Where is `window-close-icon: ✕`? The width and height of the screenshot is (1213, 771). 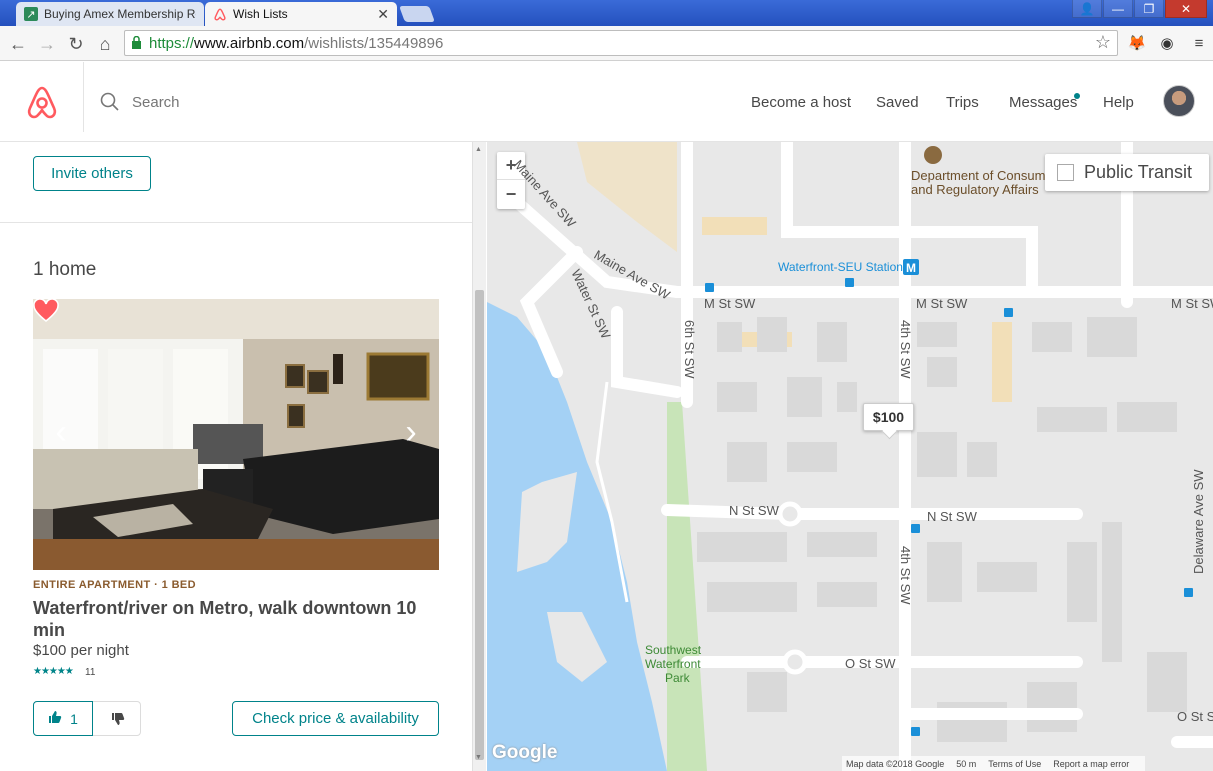 window-close-icon: ✕ is located at coordinates (1186, 9).